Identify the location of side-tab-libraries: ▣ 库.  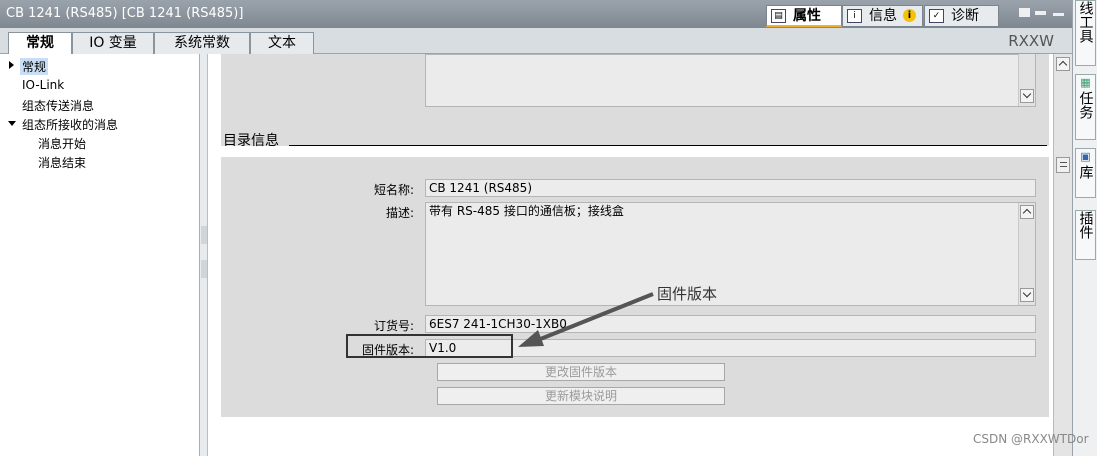
(1085, 173).